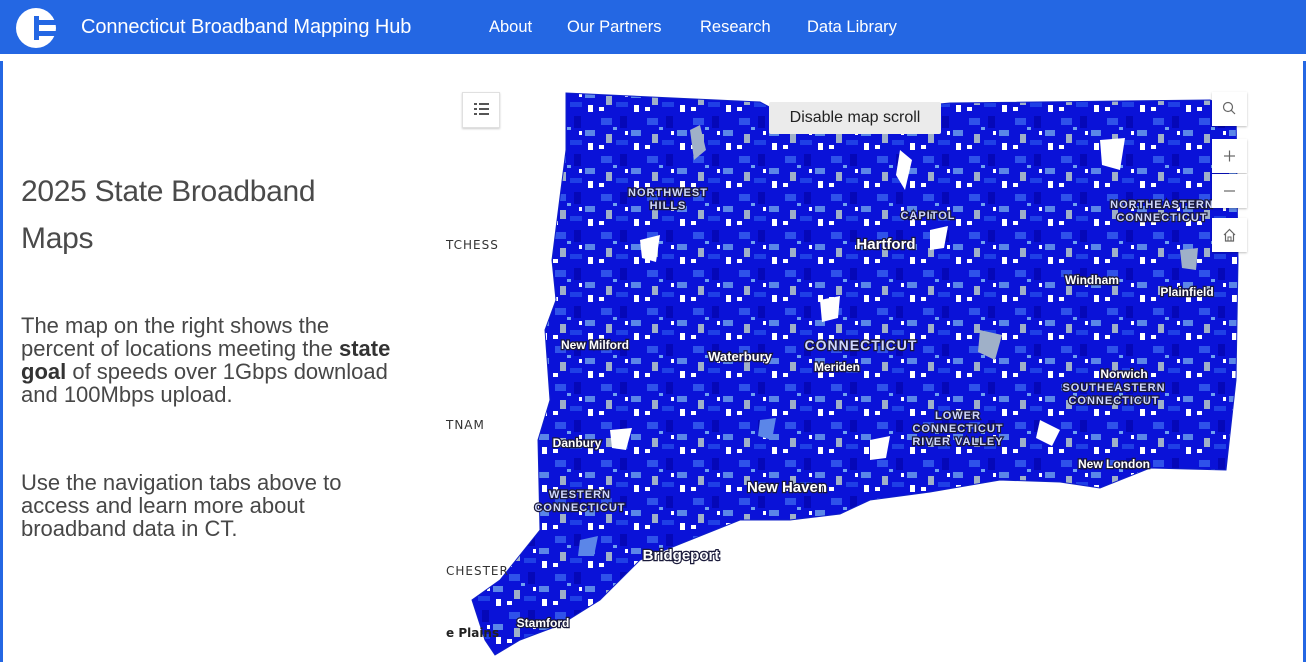  I want to click on legend-list-icon, so click(481, 109).